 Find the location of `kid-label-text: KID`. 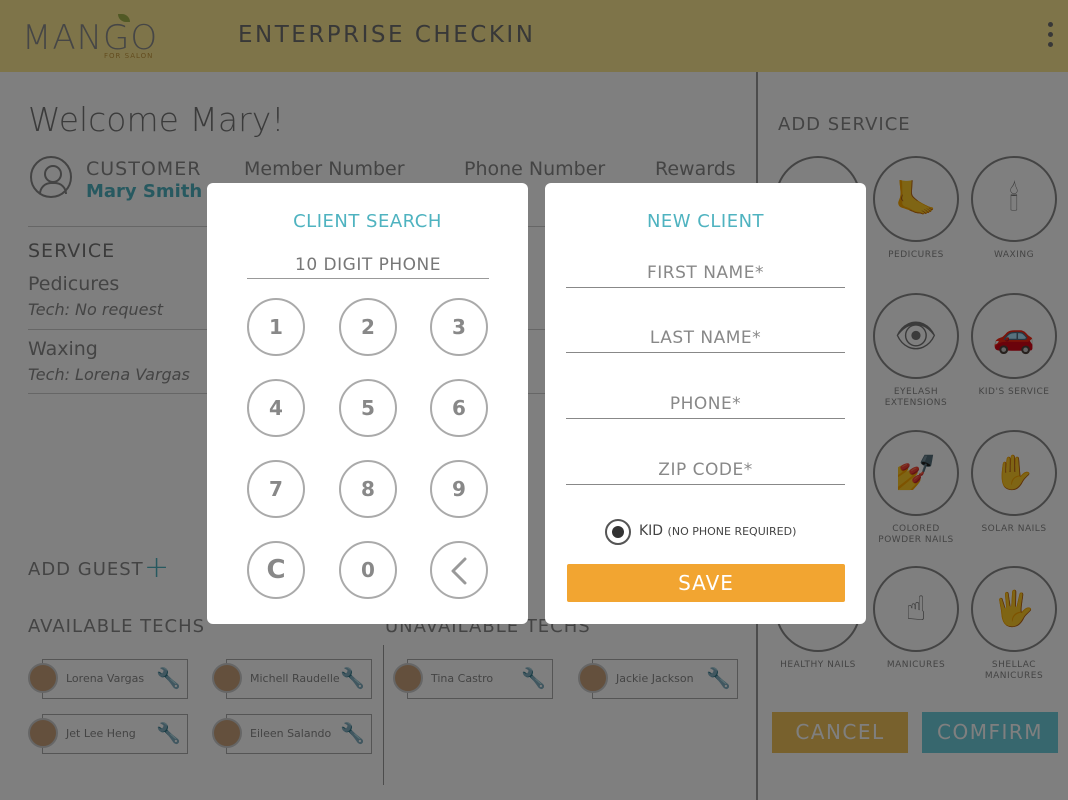

kid-label-text: KID is located at coordinates (651, 531).